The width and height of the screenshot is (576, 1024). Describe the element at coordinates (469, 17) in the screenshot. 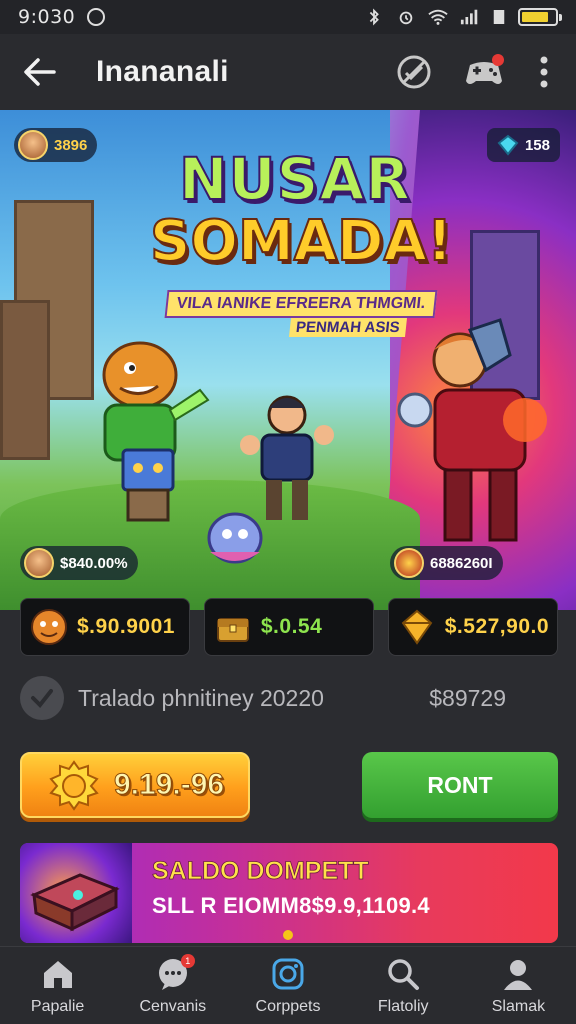

I see `signal-icon` at that location.